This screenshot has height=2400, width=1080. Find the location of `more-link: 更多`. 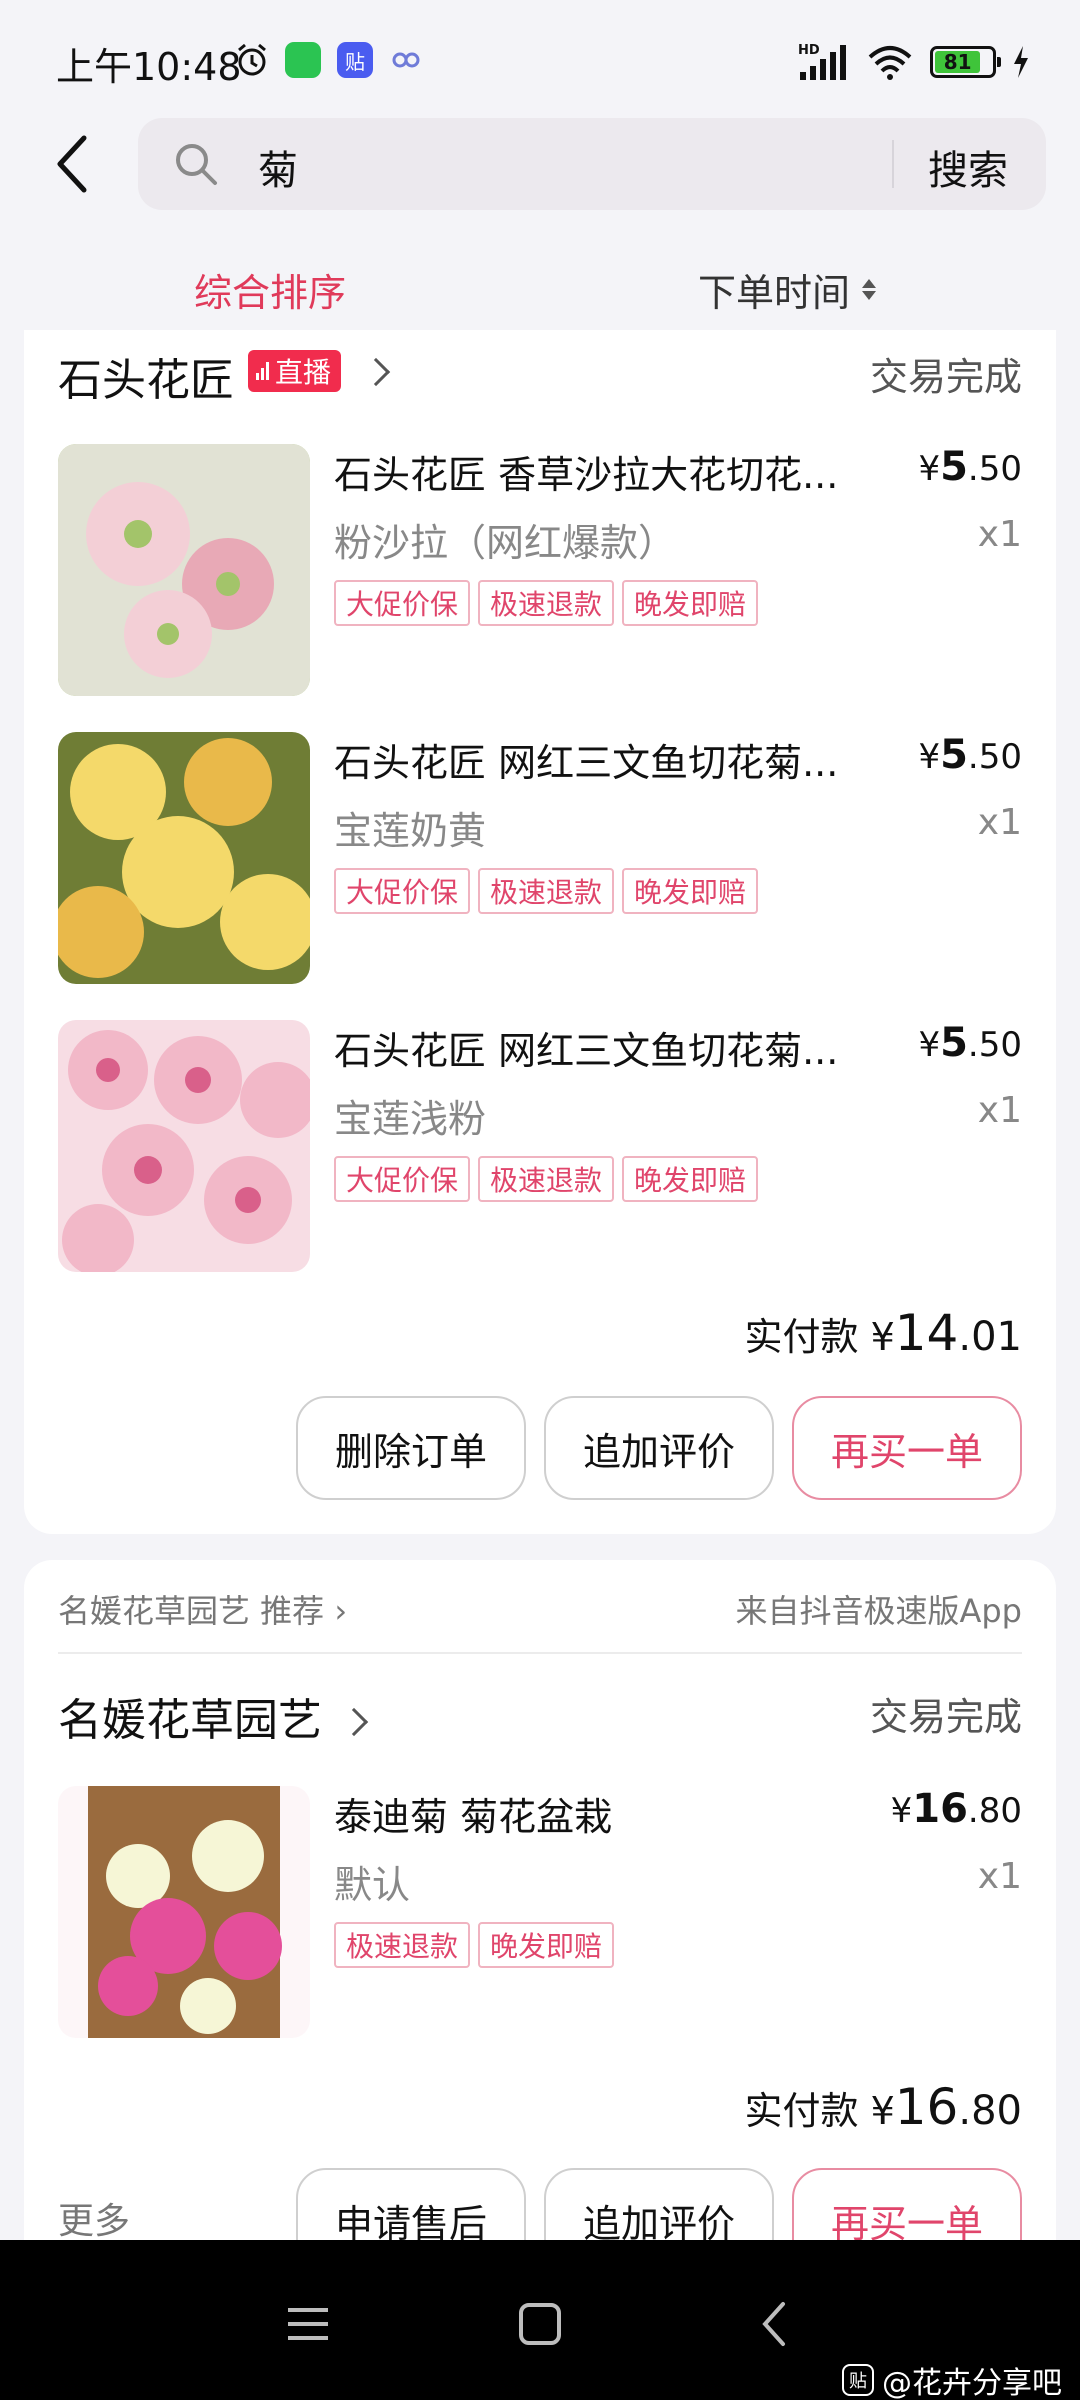

more-link: 更多 is located at coordinates (94, 2218).